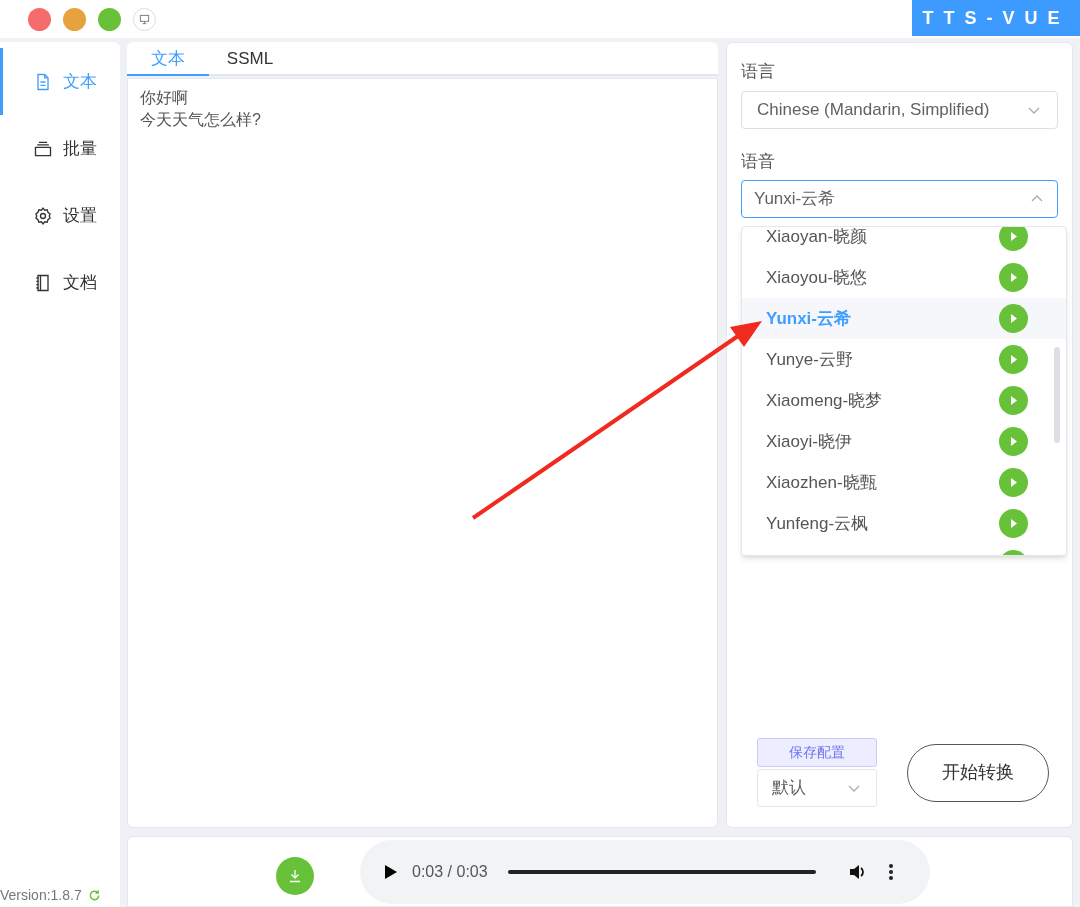  I want to click on start-convert-button: 开始转换, so click(978, 772).